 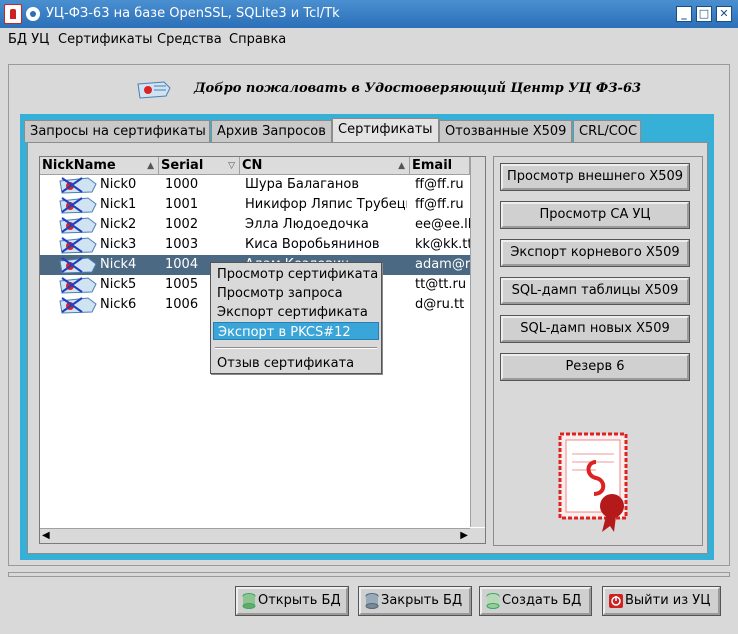 What do you see at coordinates (595, 329) in the screenshot?
I see `sql-dump-new-button: SQL-дамп новых X509` at bounding box center [595, 329].